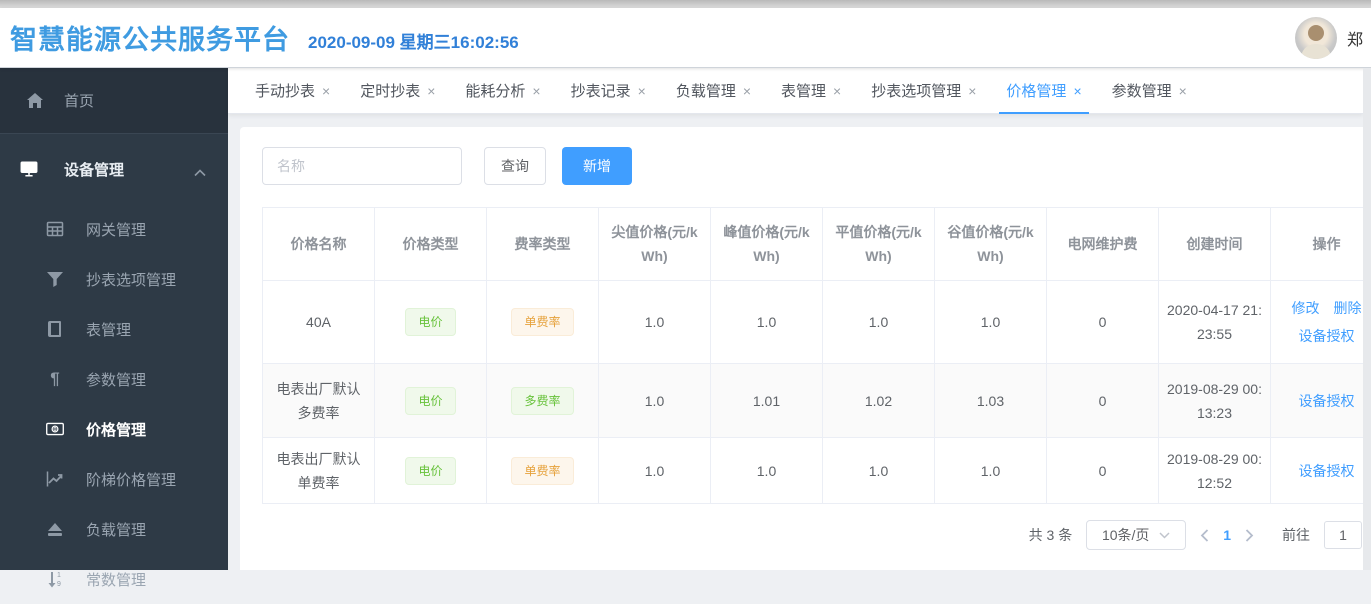  I want to click on delete-link: 删除, so click(1348, 308).